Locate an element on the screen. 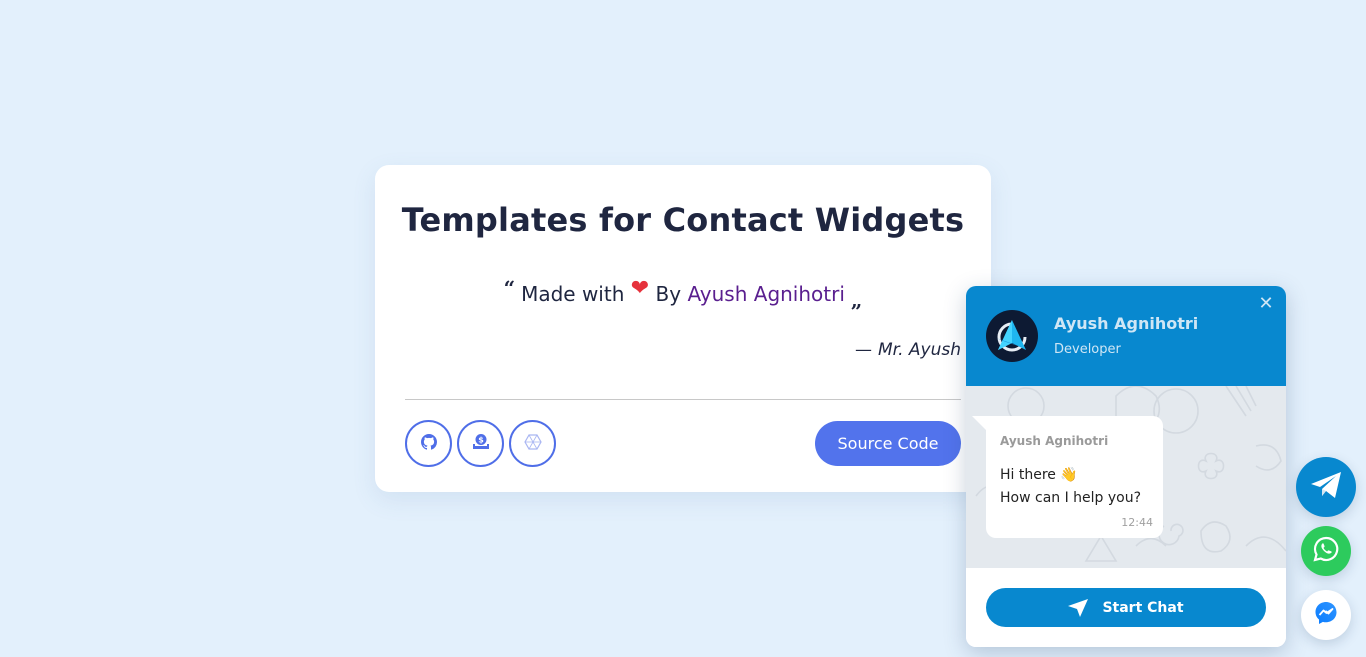  telegram-button is located at coordinates (1326, 487).